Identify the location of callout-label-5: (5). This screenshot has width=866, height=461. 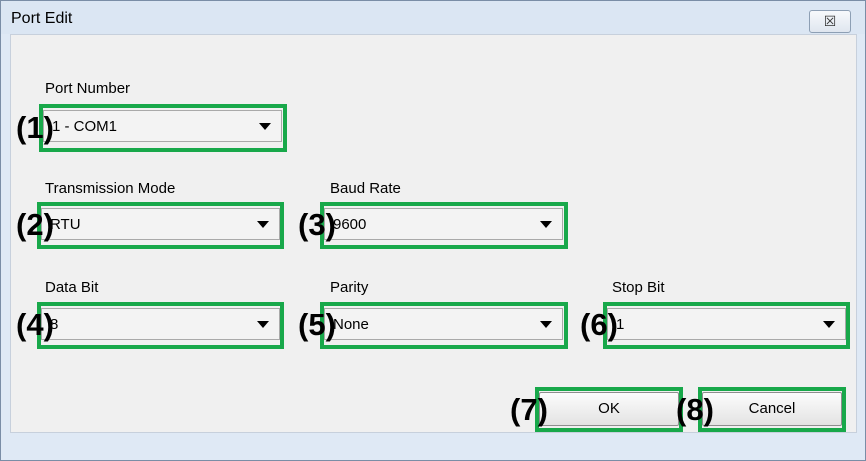
(317, 324).